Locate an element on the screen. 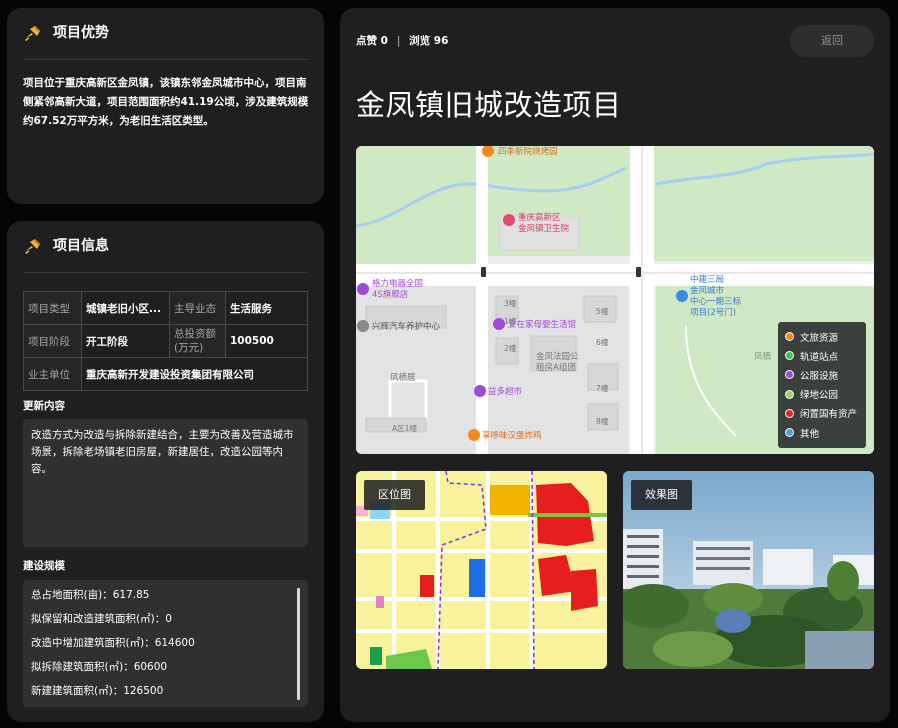  map-label-top: 四季新院烧烤园 is located at coordinates (528, 151).